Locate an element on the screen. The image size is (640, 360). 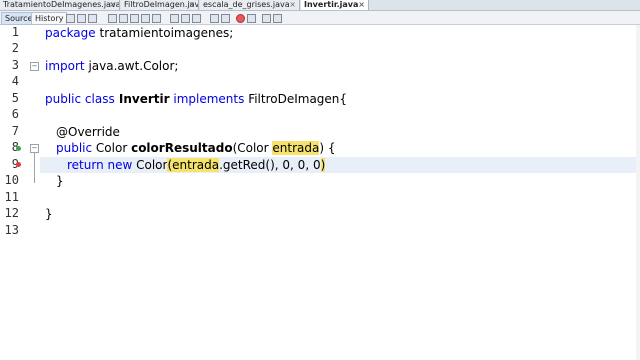
annotation: @Override is located at coordinates (88, 132).